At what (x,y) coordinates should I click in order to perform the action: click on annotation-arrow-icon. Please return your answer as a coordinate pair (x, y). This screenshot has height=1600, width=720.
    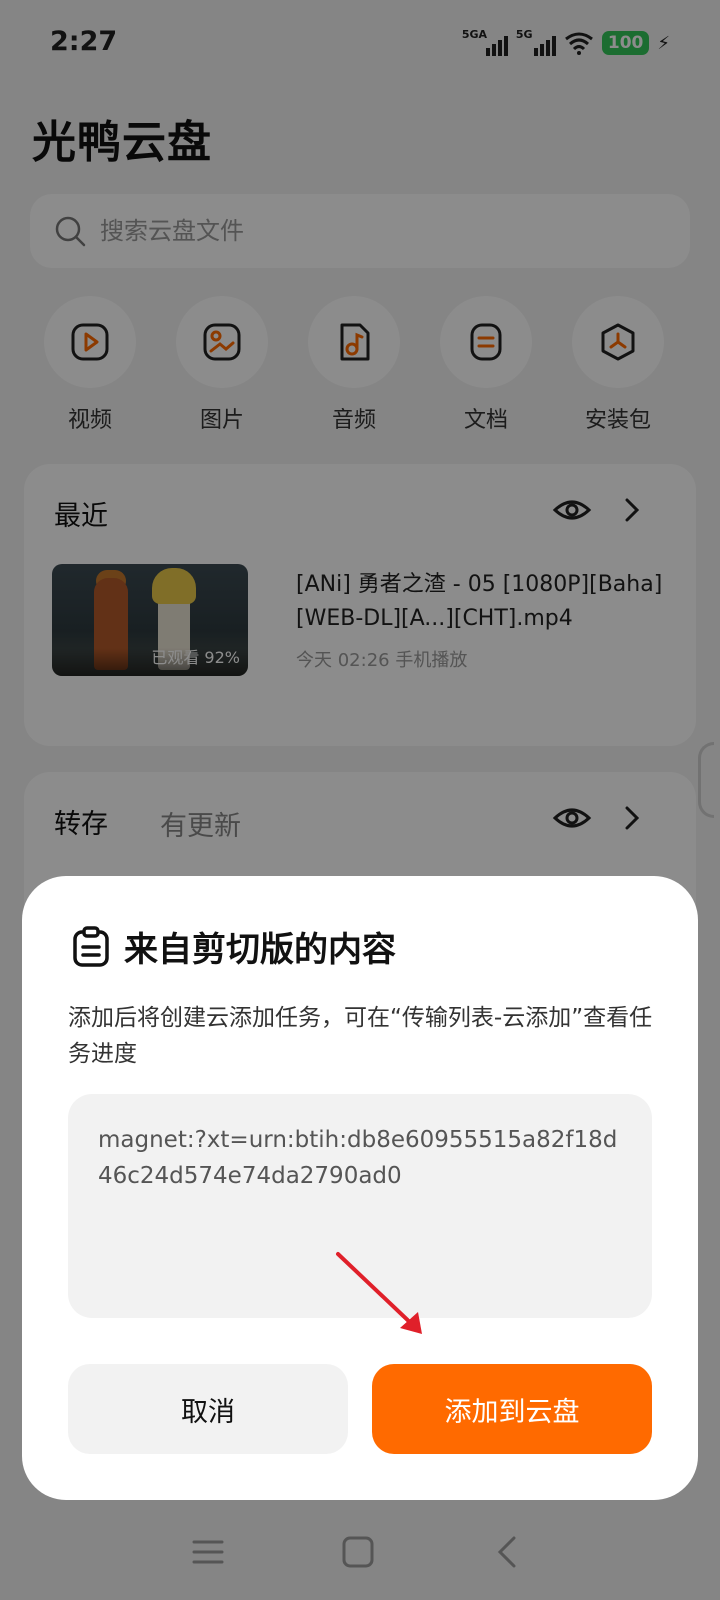
    Looking at the image, I should click on (379, 1293).